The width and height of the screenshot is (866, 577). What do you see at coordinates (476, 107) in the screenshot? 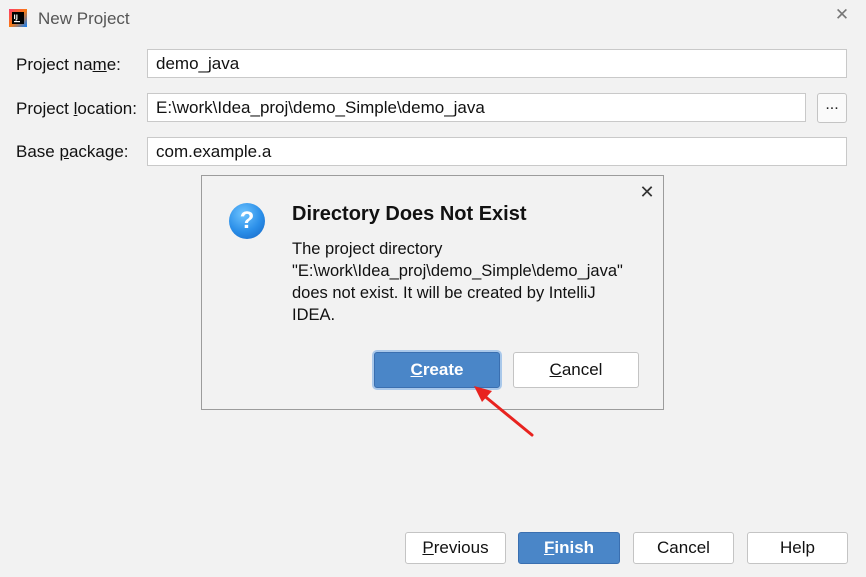
I see `project-location-input: E:\work\Idea_proj\demo_Simple\demo_java` at bounding box center [476, 107].